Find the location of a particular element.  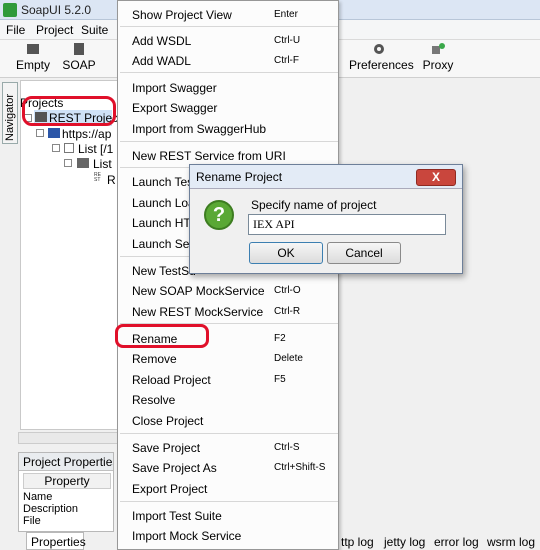

soapui-logo-icon is located at coordinates (10, 10).